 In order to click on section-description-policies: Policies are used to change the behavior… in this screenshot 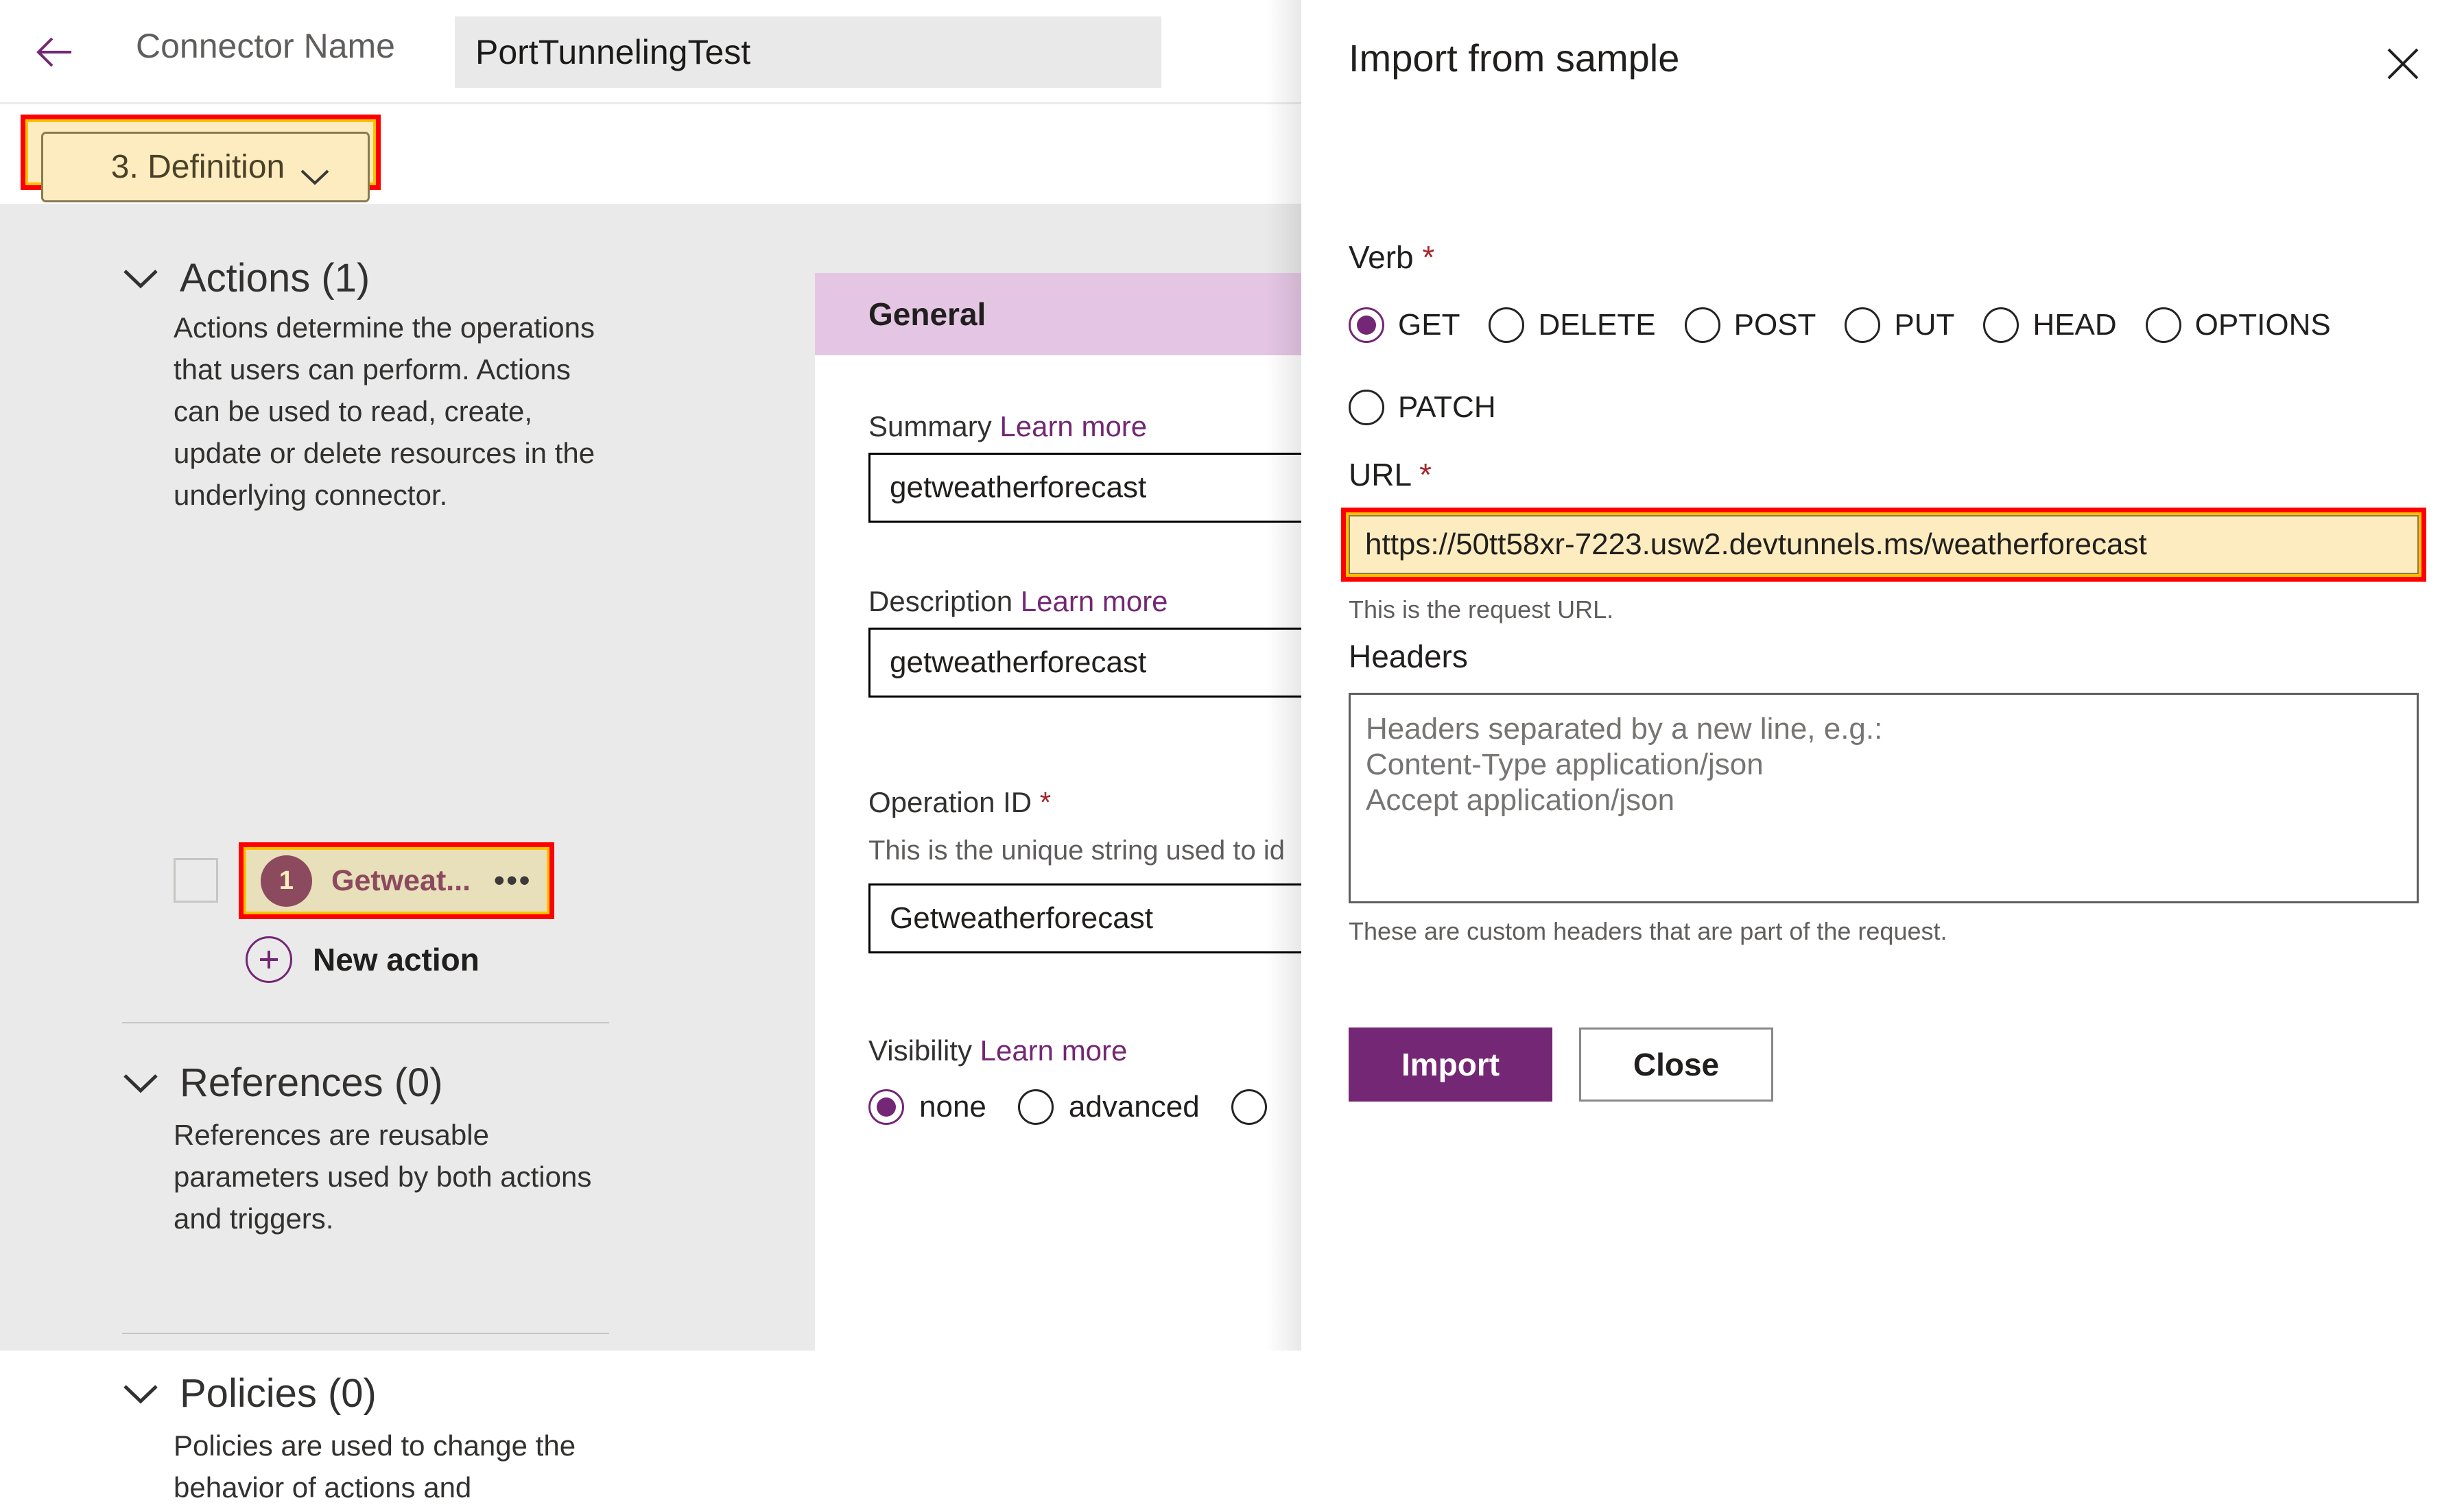, I will do `click(375, 1466)`.